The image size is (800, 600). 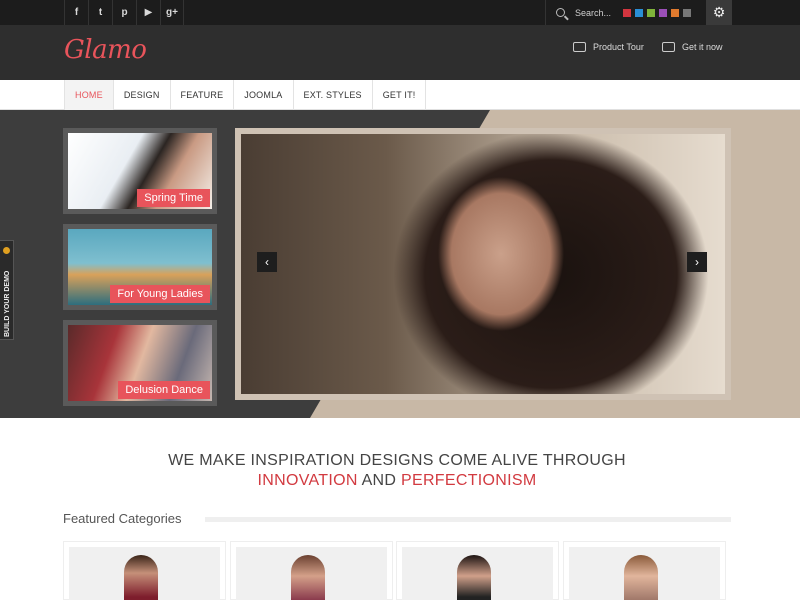 I want to click on product-tour-link: Product Tour, so click(x=608, y=47).